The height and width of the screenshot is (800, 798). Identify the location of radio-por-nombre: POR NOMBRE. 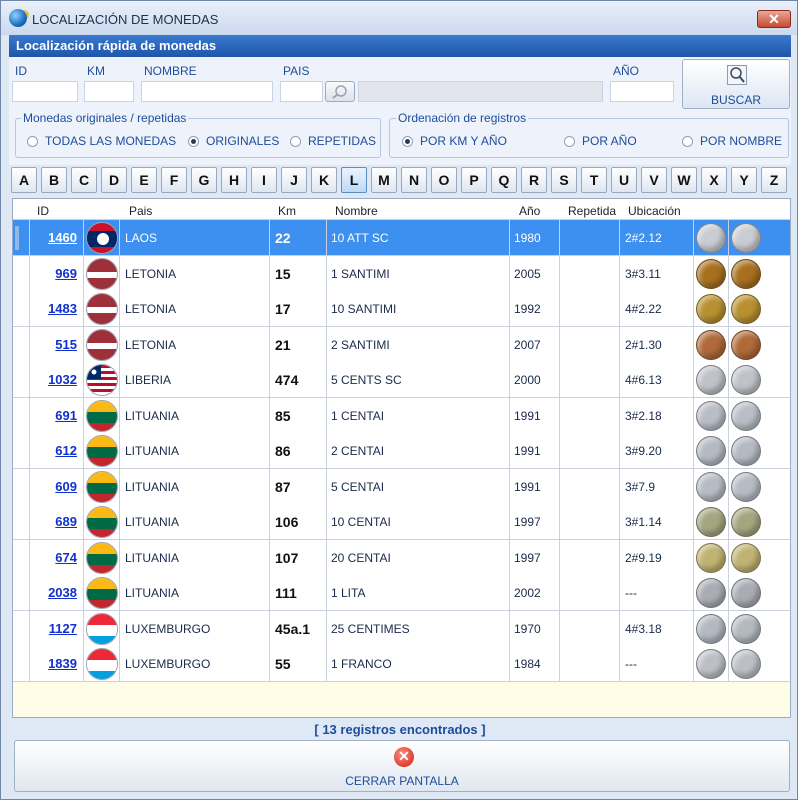
(732, 141).